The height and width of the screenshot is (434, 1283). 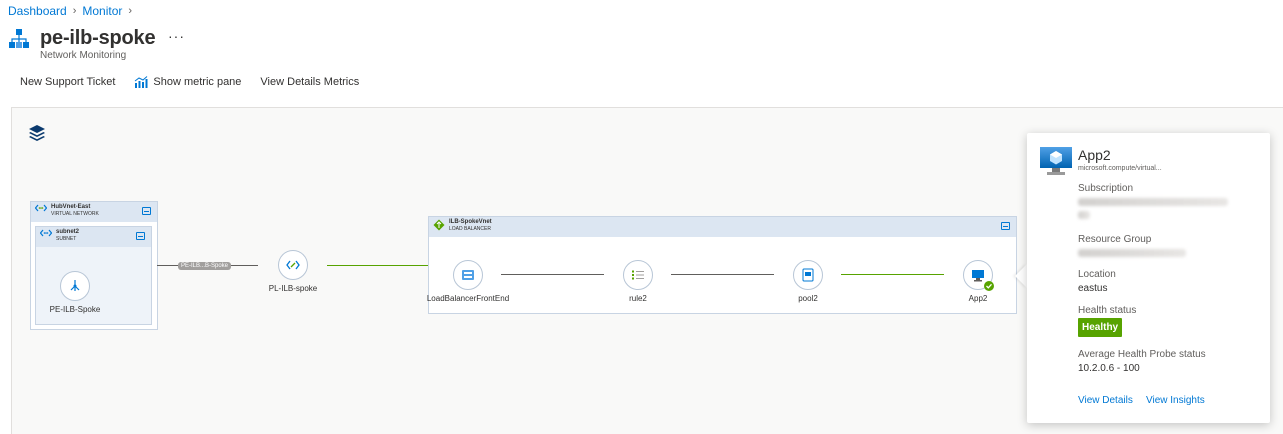 What do you see at coordinates (83, 55) in the screenshot?
I see `page-subtitle: Network Monitoring` at bounding box center [83, 55].